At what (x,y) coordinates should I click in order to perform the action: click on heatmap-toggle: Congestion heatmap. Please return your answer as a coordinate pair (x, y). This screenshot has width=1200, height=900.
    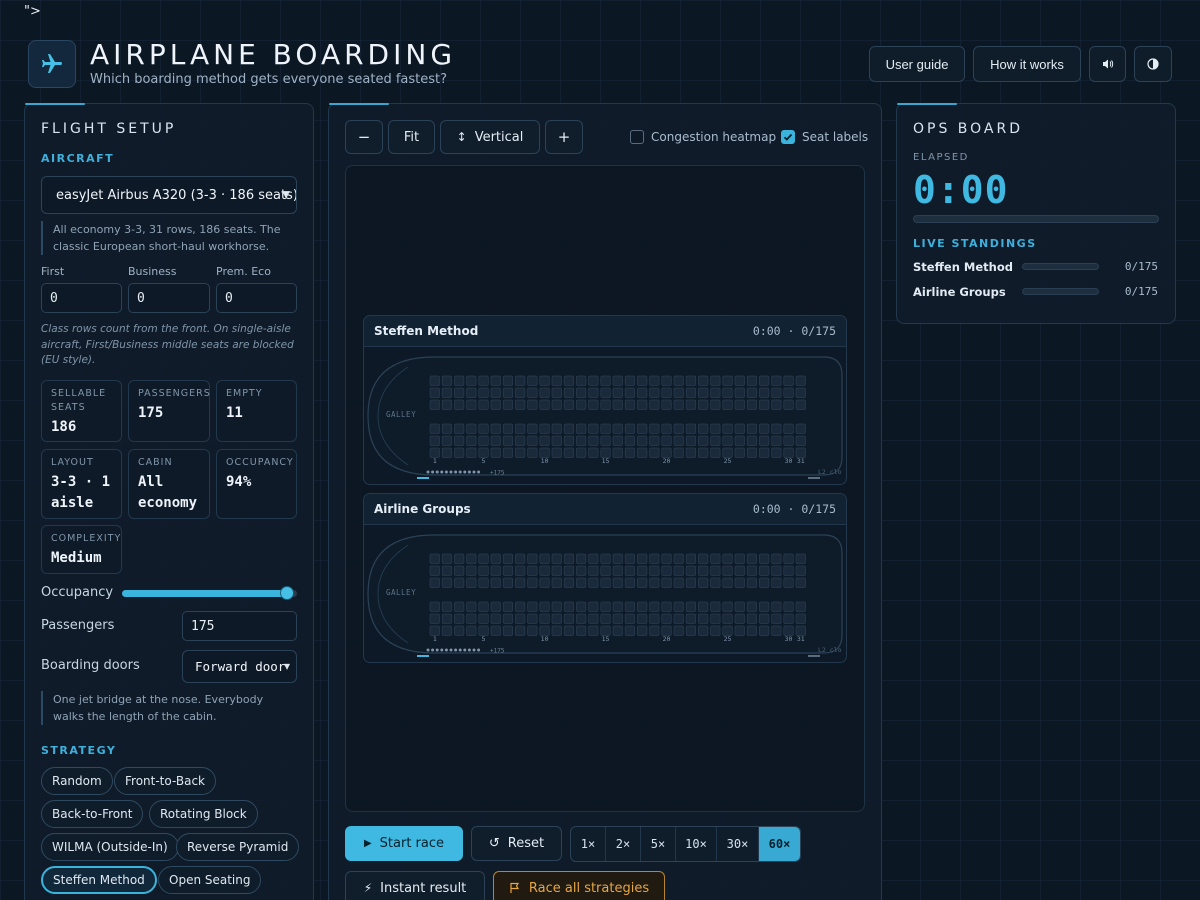
    Looking at the image, I should click on (703, 137).